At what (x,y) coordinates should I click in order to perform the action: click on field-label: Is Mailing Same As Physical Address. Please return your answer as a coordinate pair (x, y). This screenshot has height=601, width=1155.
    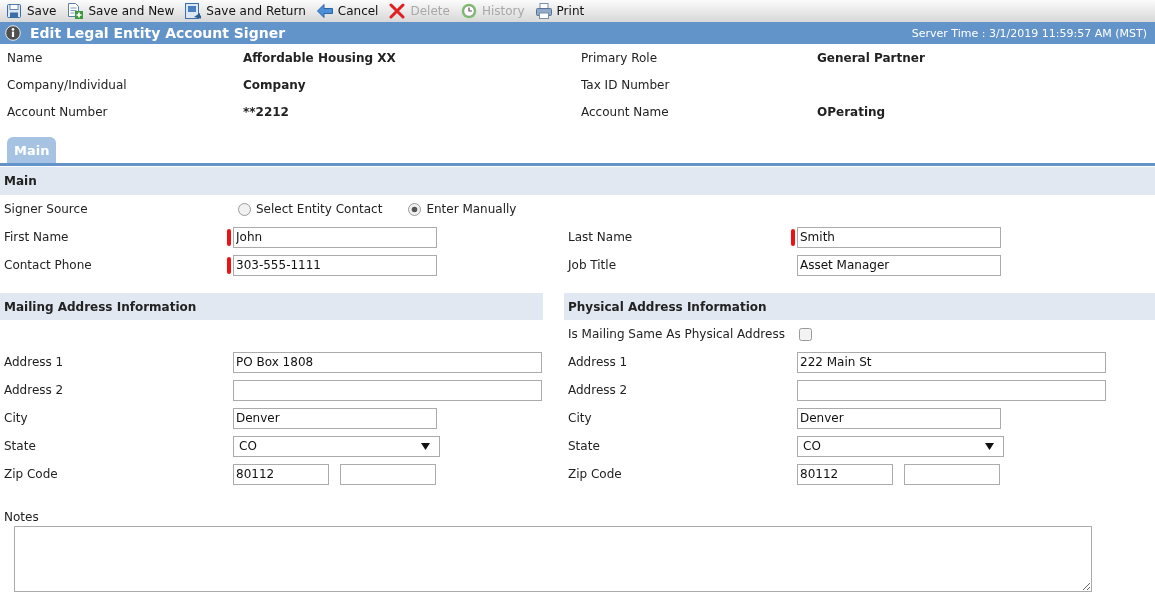
    Looking at the image, I should click on (676, 334).